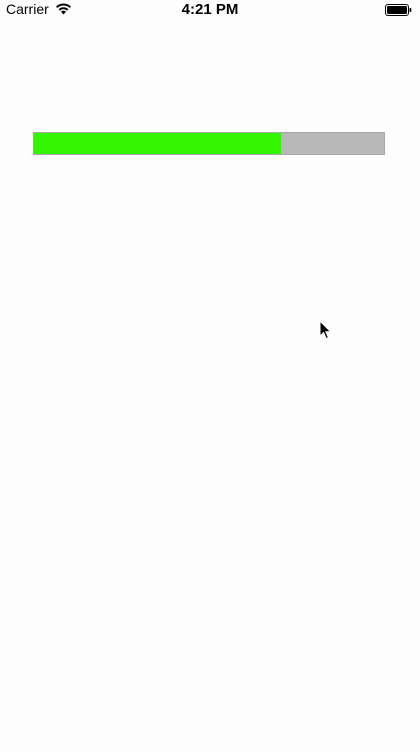 This screenshot has height=752, width=420. I want to click on progress-bar, so click(209, 143).